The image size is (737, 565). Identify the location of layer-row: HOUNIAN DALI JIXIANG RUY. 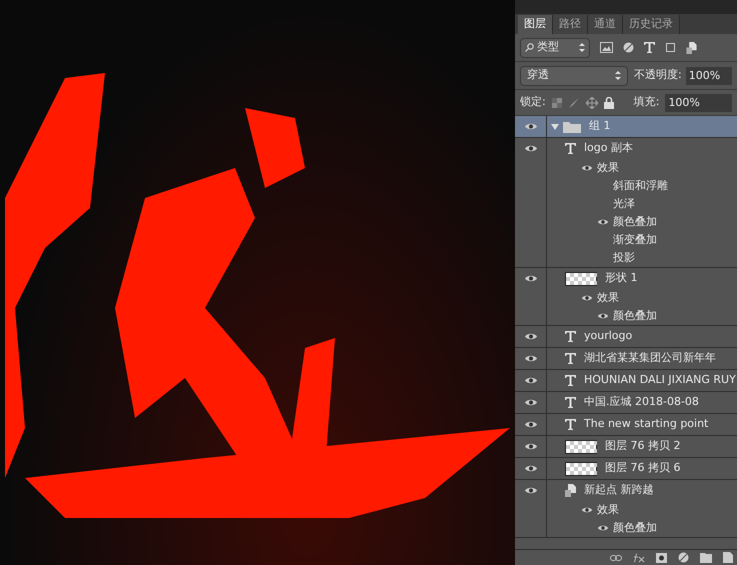
(626, 381).